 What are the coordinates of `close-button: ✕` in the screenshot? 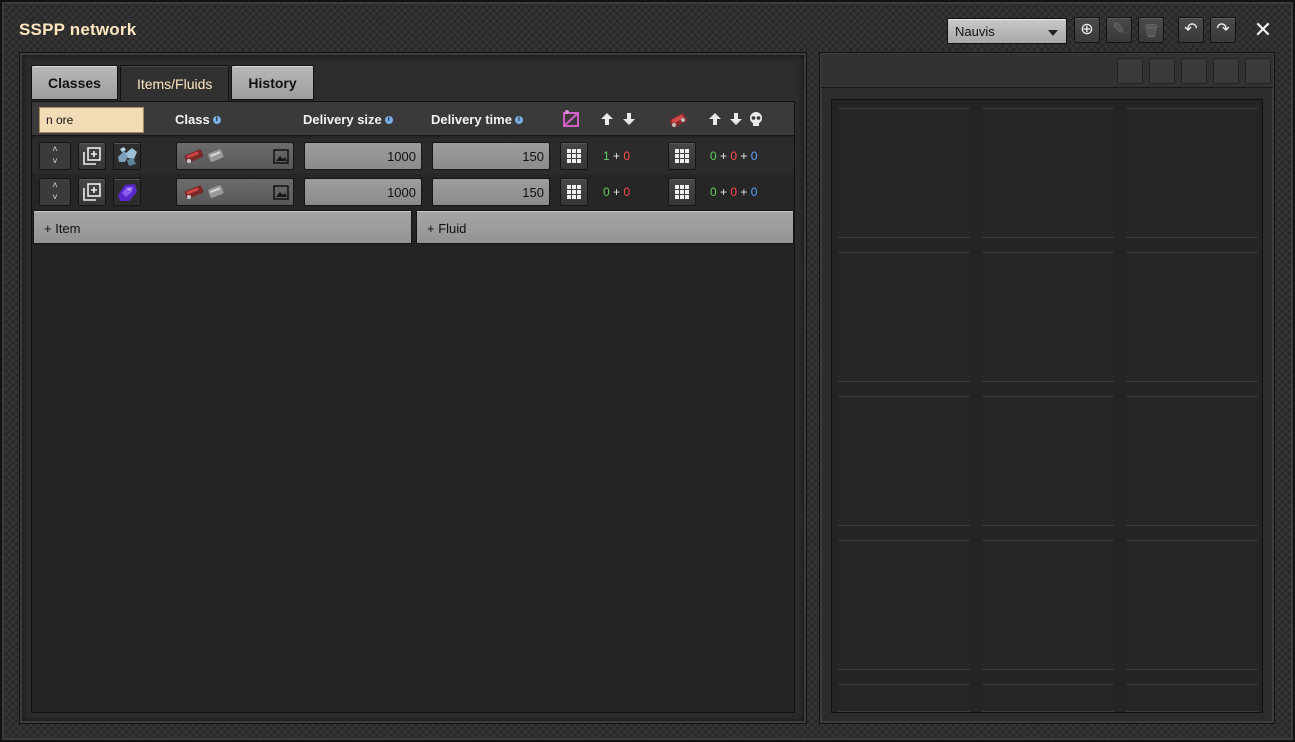 It's located at (1263, 29).